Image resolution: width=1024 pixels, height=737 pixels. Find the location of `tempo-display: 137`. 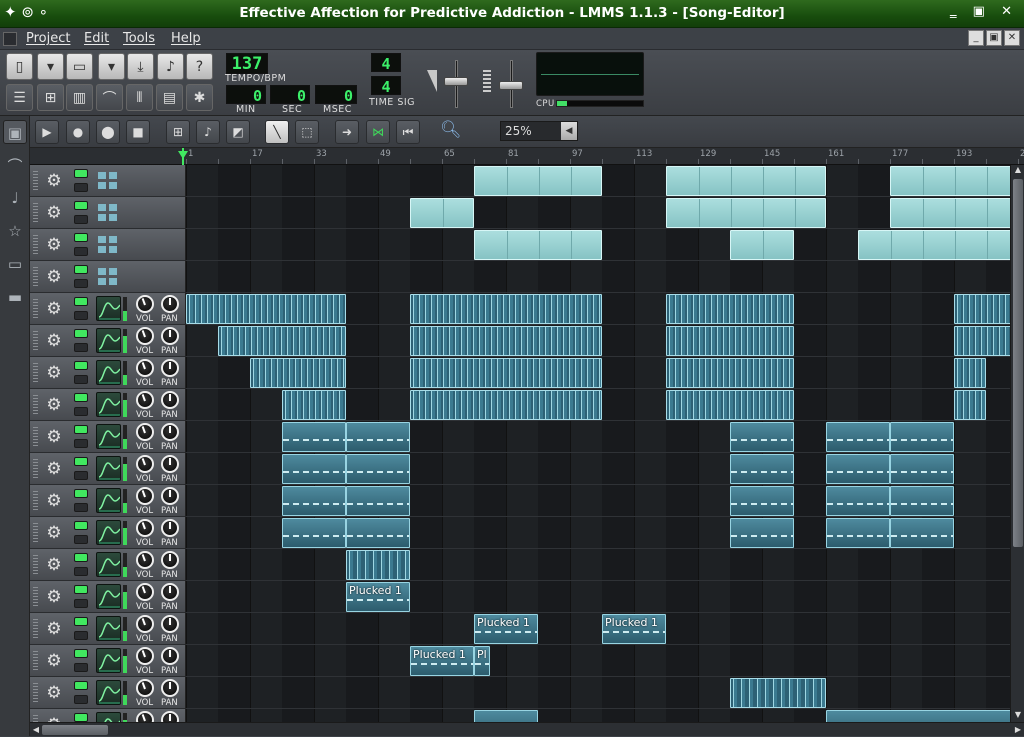

tempo-display: 137 is located at coordinates (247, 63).